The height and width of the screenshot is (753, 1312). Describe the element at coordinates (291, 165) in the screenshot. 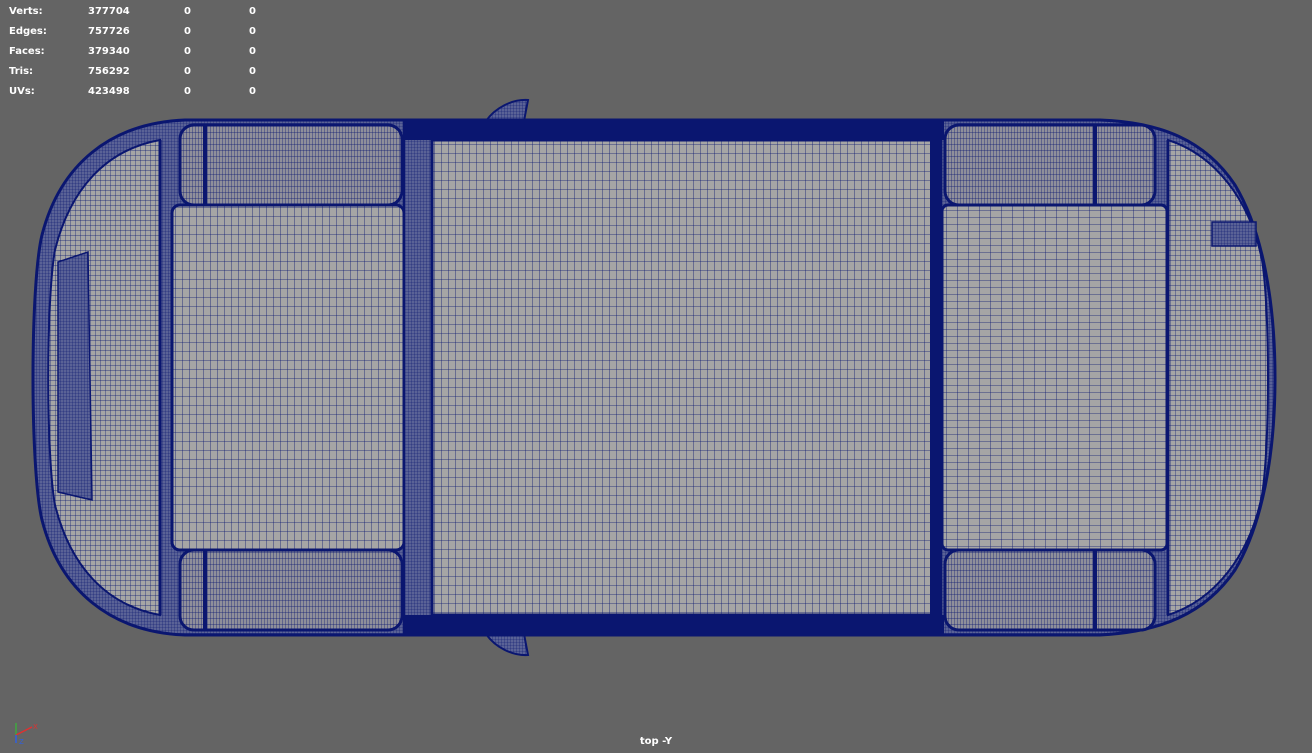

I see `wheel-front-top` at that location.